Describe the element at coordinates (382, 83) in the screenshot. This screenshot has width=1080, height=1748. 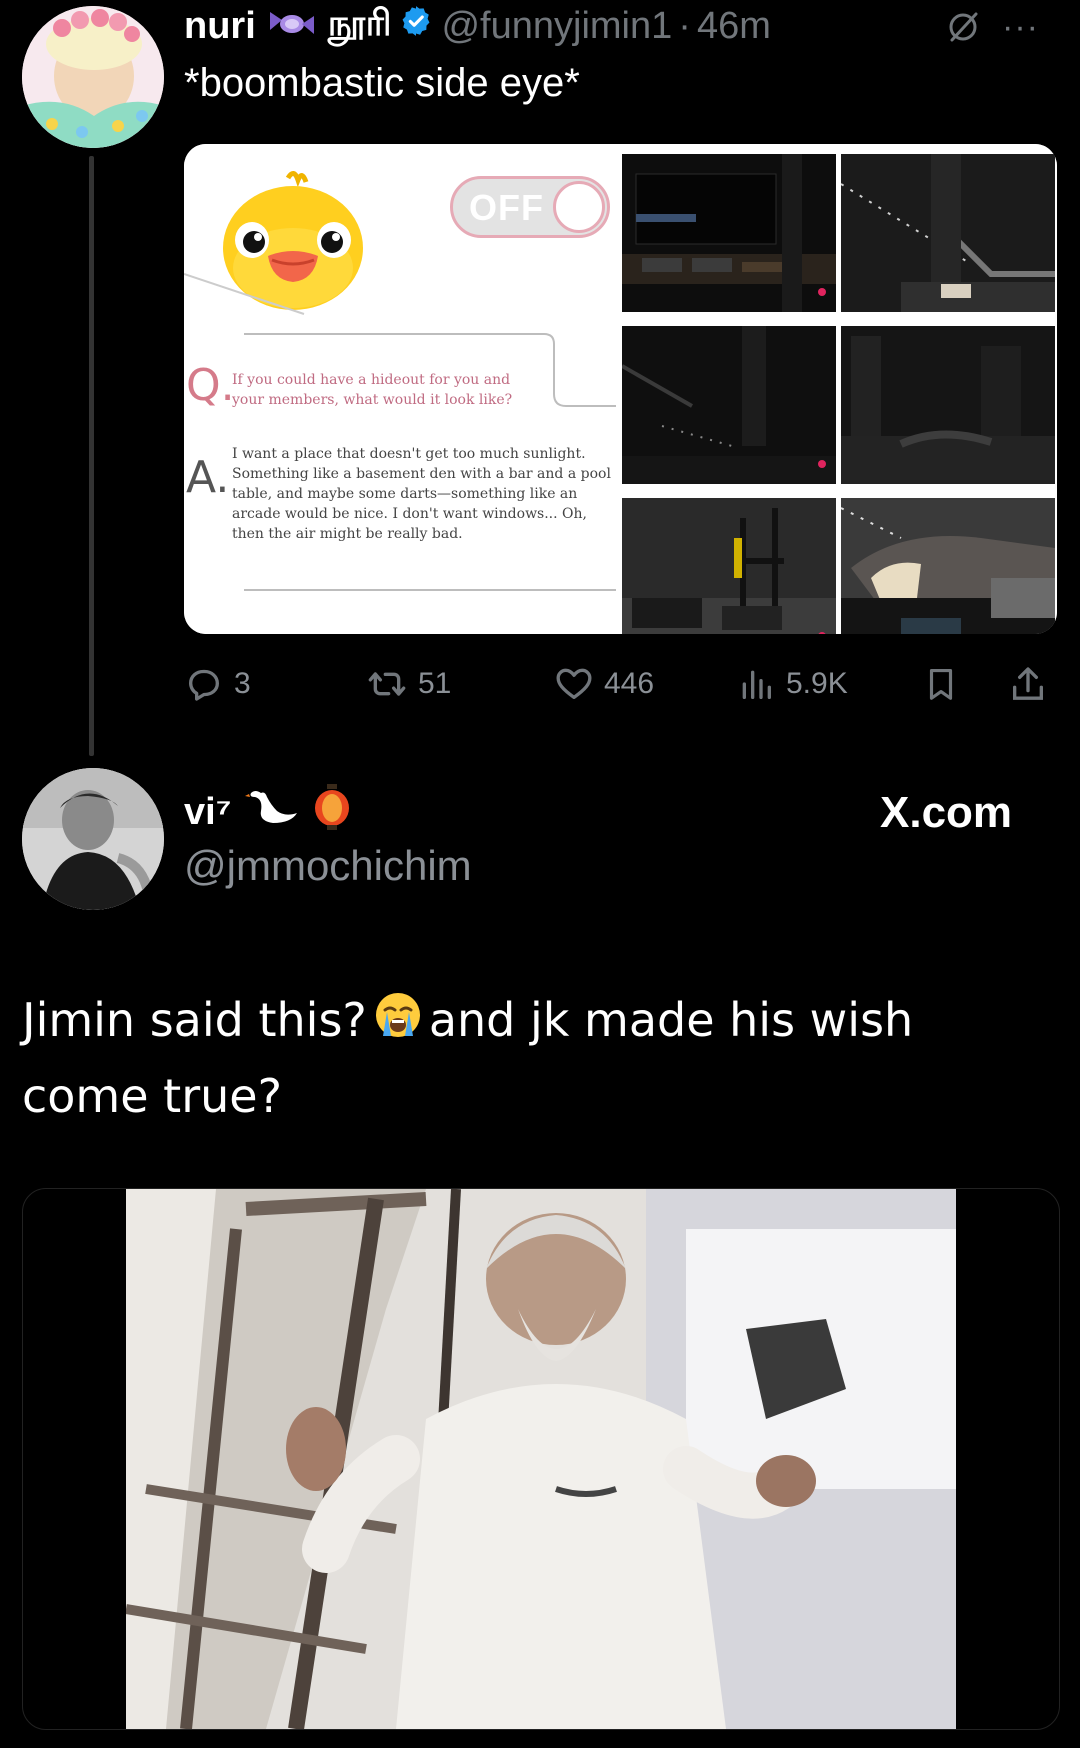
I see `tweet1-text: *boombastic side eye*` at that location.